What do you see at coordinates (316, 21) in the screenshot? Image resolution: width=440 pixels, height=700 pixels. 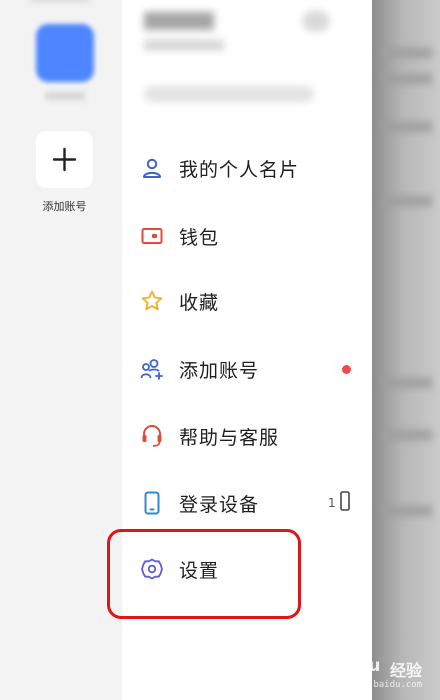 I see `blurred-qr-button` at bounding box center [316, 21].